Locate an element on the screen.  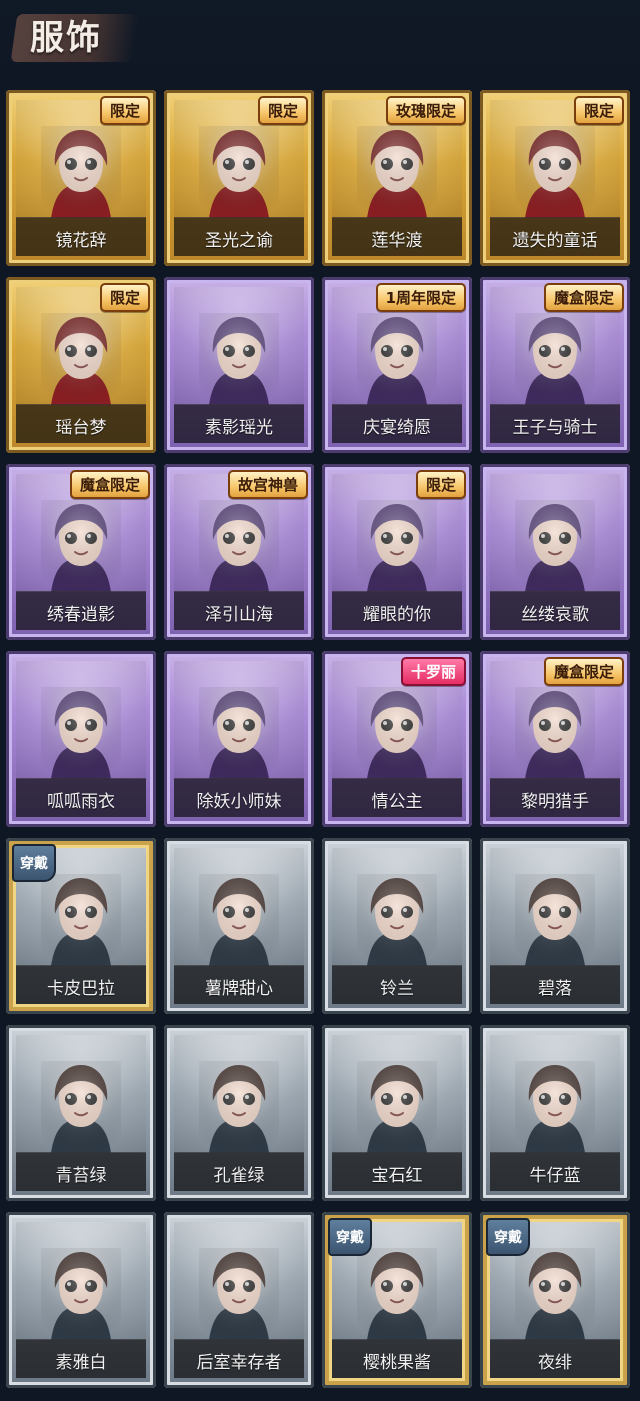
costume-name-bar: 王子与骑士 is located at coordinates (555, 423).